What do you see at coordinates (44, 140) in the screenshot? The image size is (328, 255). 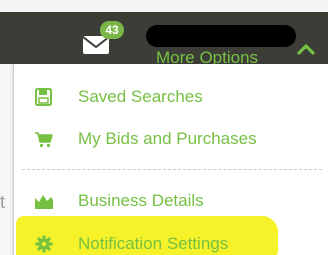 I see `cart-icon` at bounding box center [44, 140].